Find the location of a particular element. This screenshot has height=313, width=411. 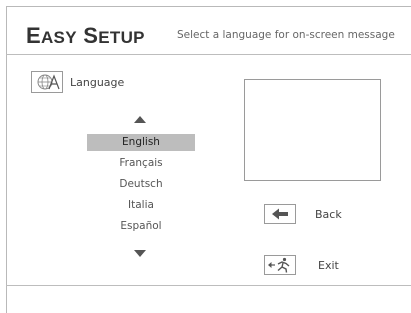

language-option-english: English is located at coordinates (141, 142).